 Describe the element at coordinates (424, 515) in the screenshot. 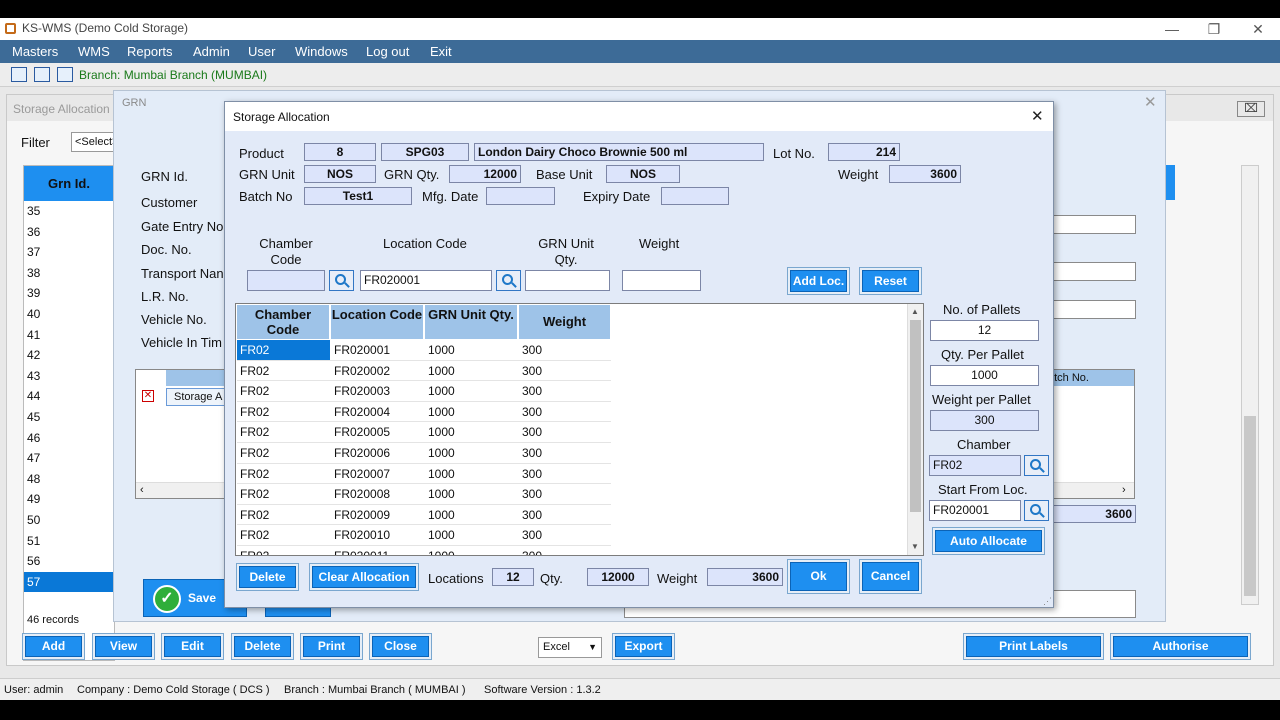

I see `table-row: FR02 FR020009 1000 300` at that location.